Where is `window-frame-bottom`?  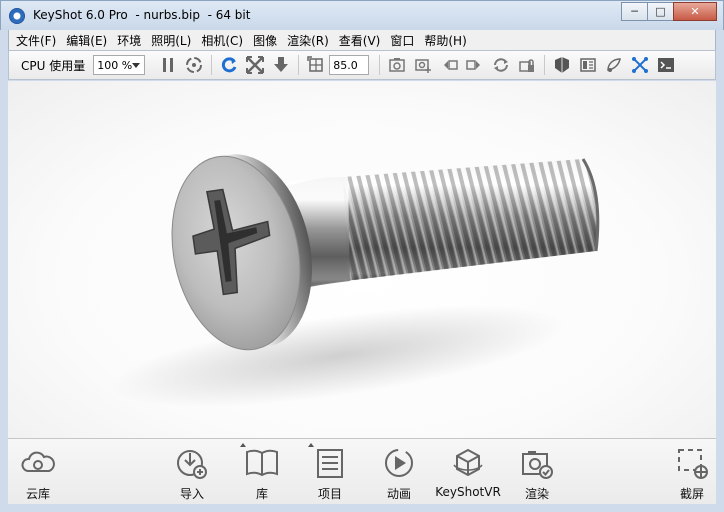 window-frame-bottom is located at coordinates (362, 508).